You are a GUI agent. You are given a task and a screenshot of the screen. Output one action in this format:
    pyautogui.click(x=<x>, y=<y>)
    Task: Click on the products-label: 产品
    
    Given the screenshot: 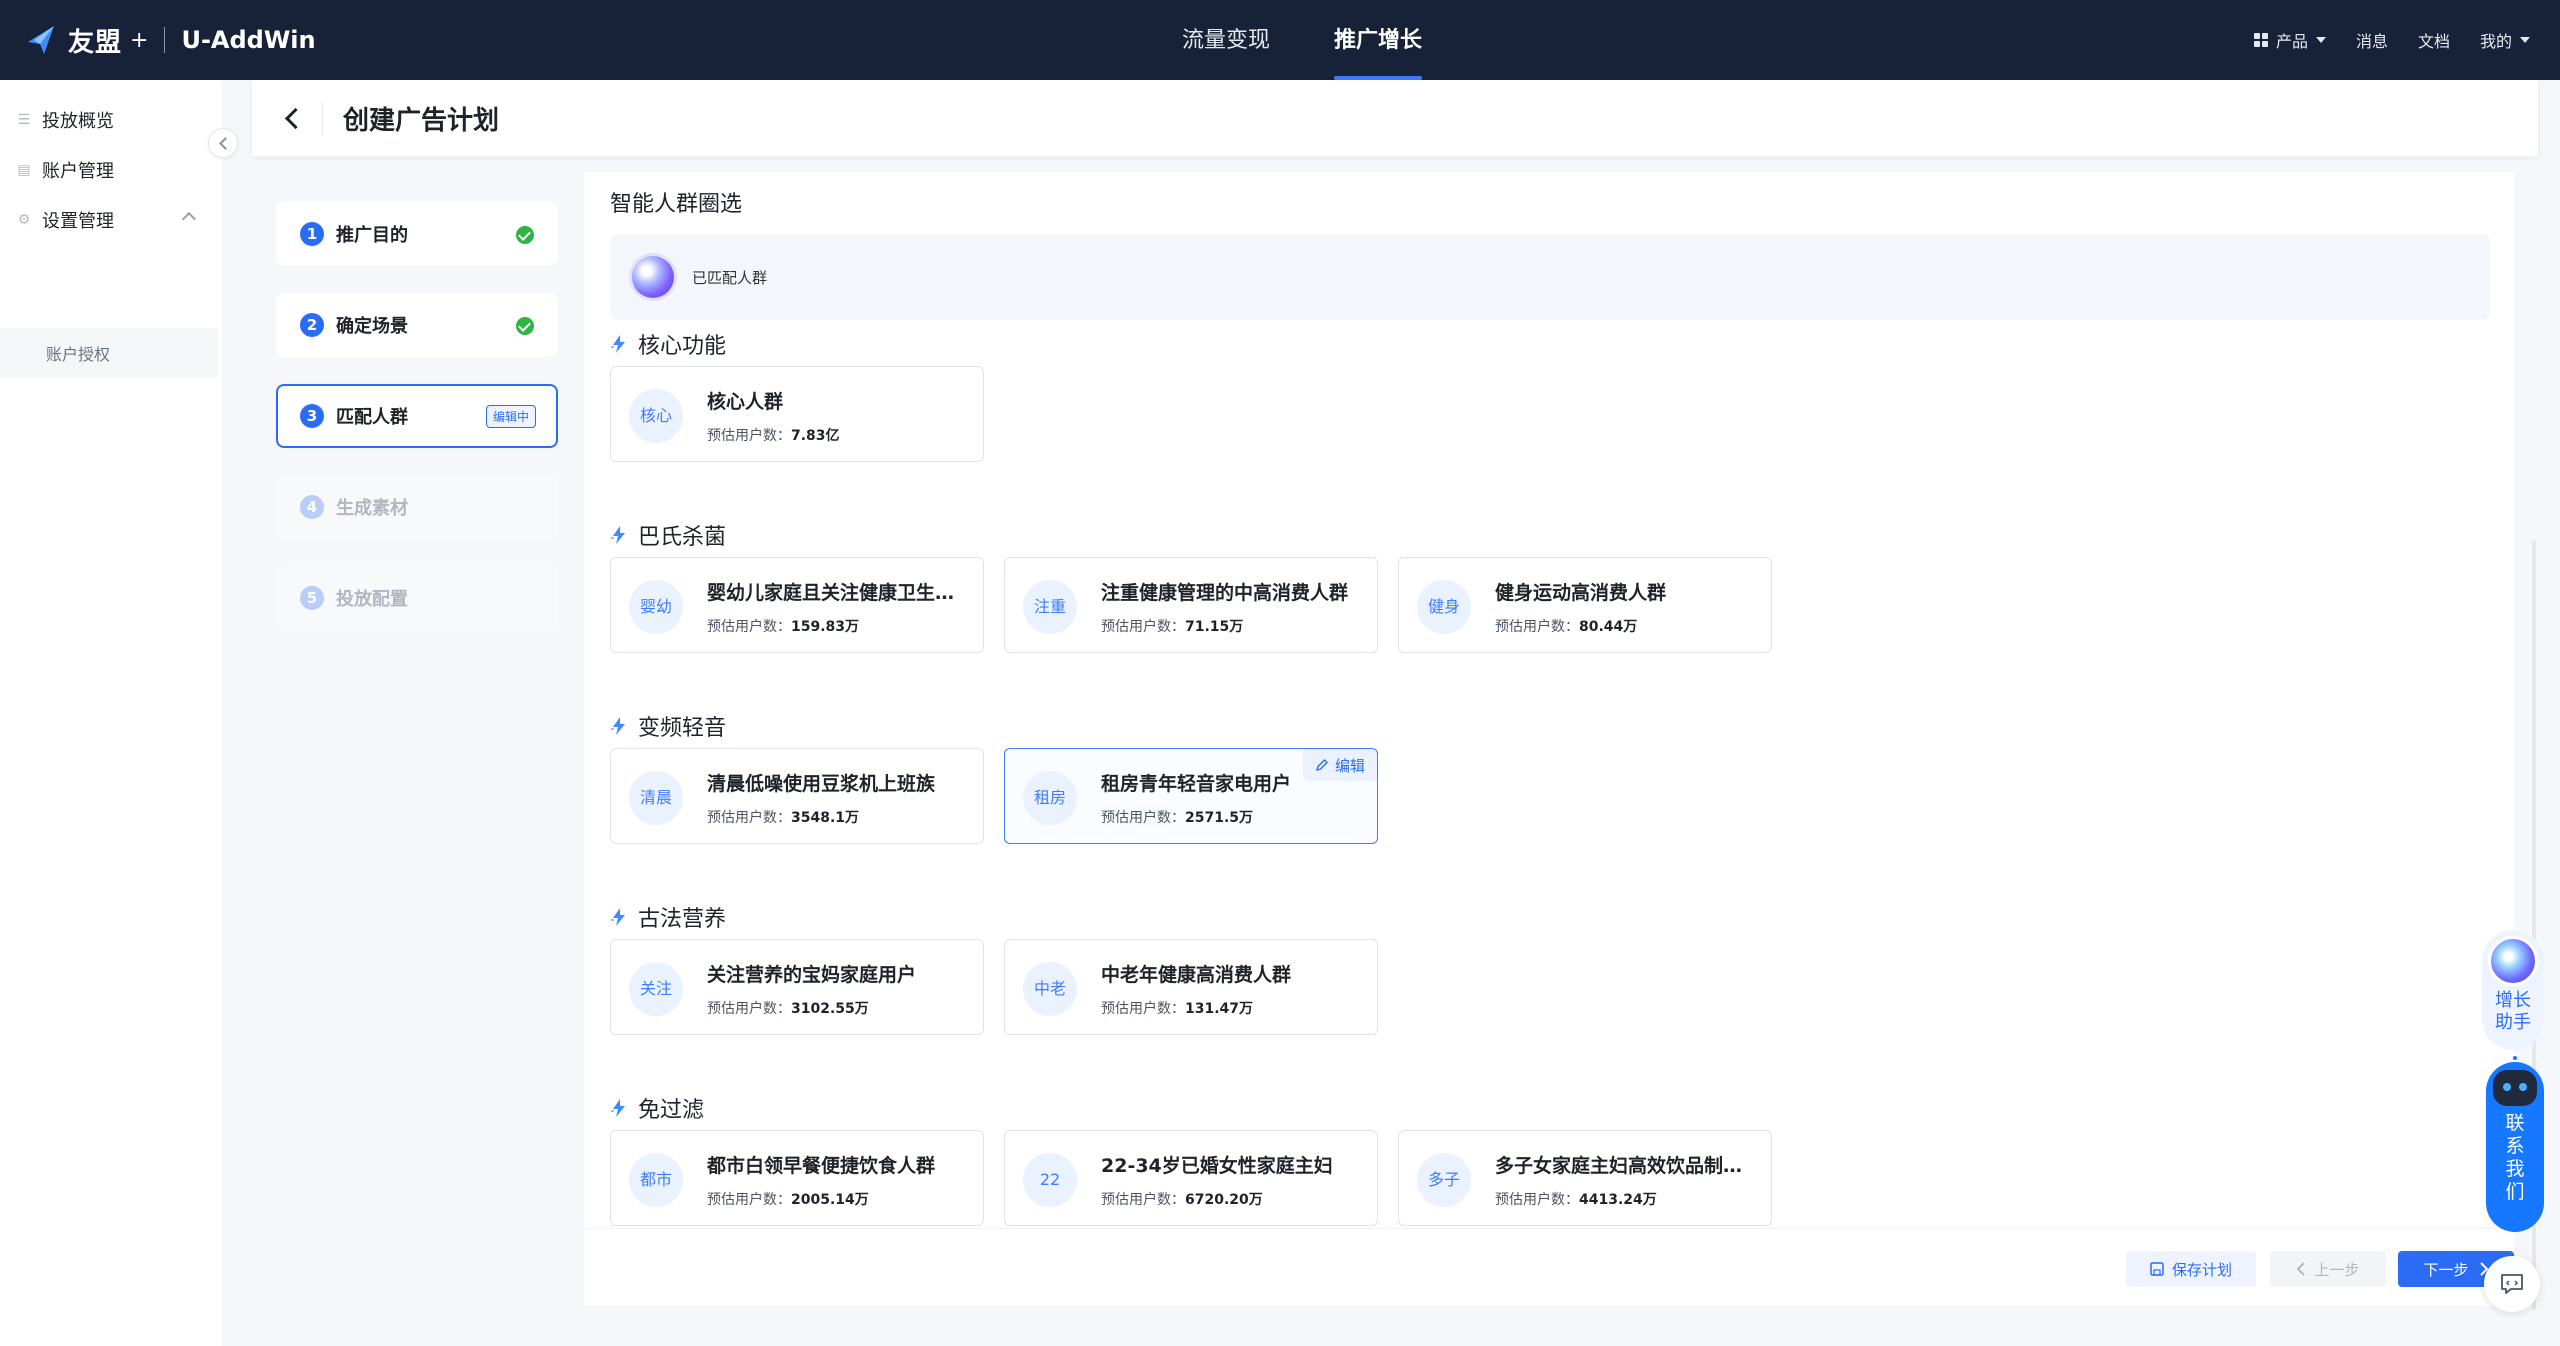 What is the action you would take?
    pyautogui.click(x=2291, y=41)
    